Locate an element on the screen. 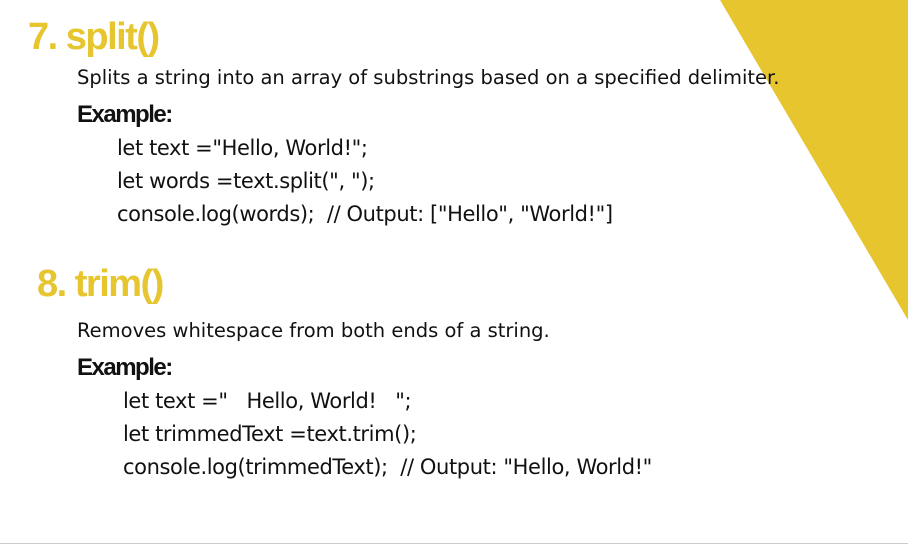  section-heading-trim: 8. trim() is located at coordinates (100, 284).